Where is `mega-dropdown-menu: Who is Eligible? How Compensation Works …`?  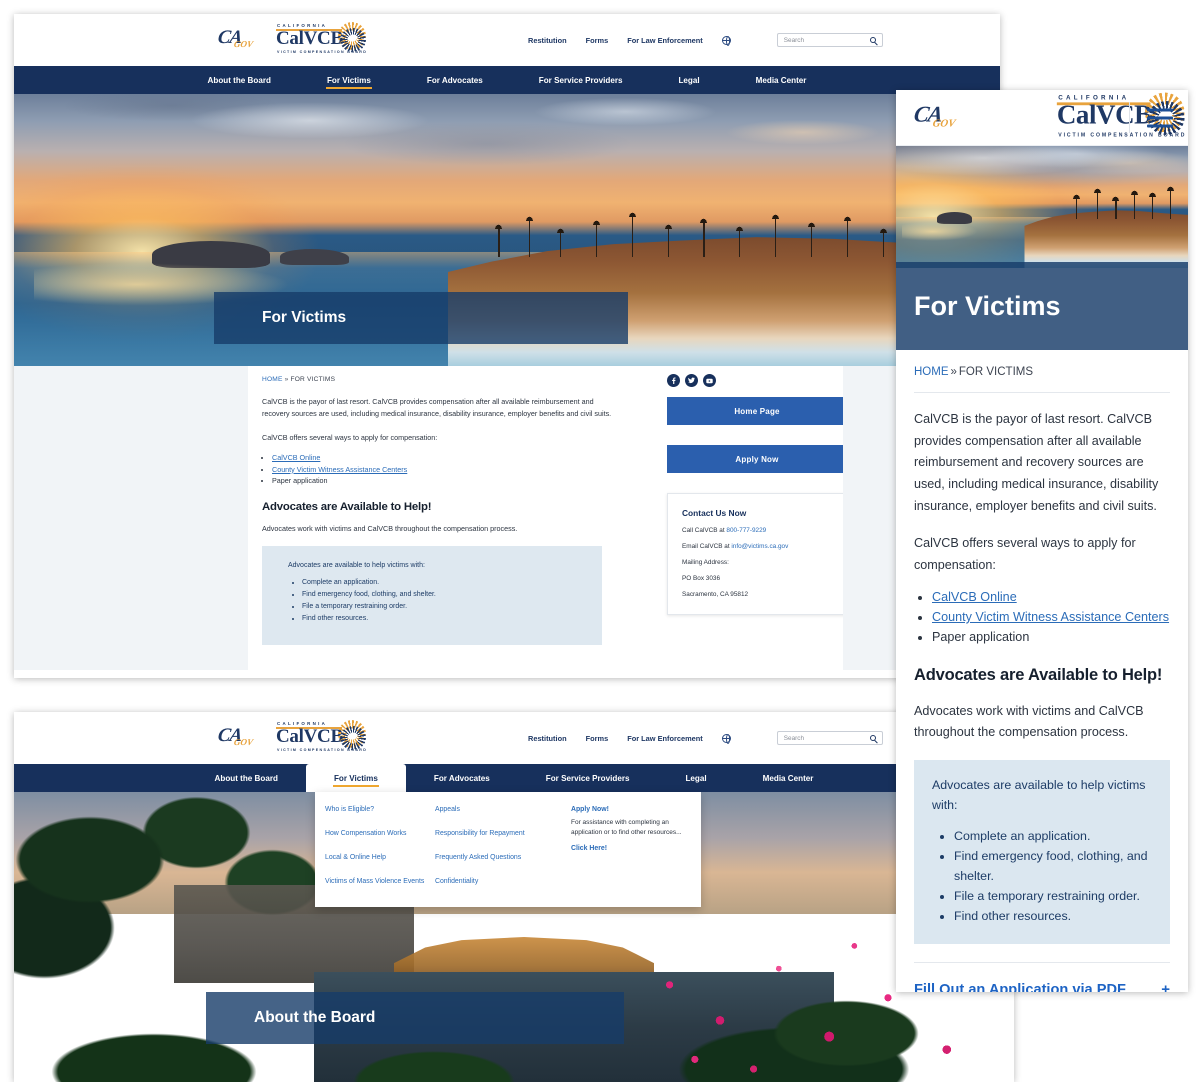 mega-dropdown-menu: Who is Eligible? How Compensation Works … is located at coordinates (508, 849).